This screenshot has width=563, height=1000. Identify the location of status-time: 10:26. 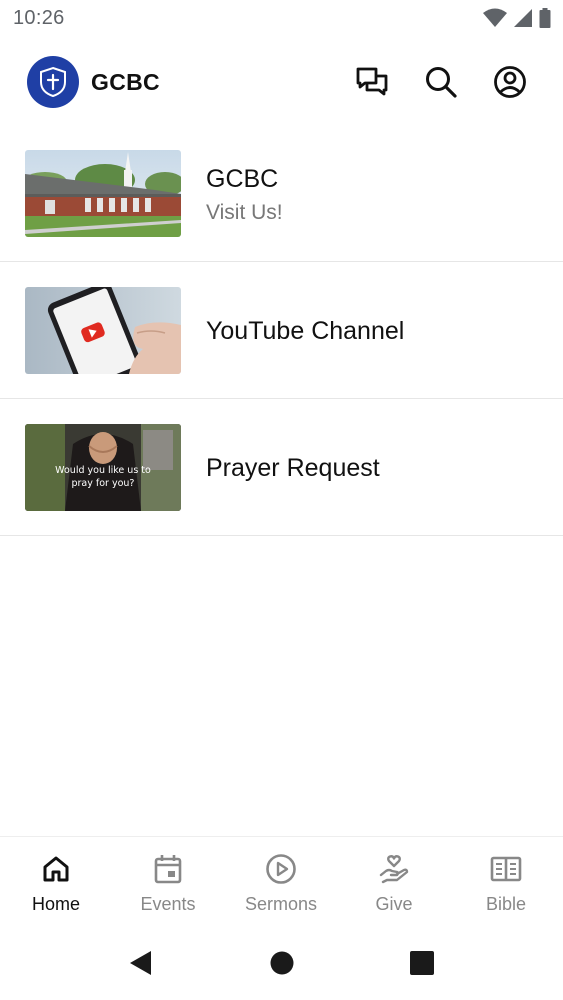
(39, 18).